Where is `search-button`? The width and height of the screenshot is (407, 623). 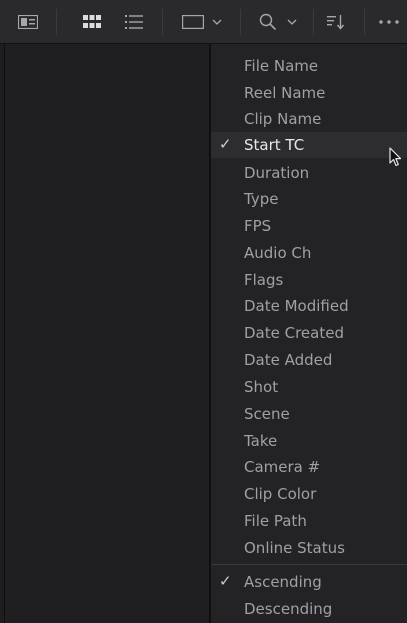 search-button is located at coordinates (278, 22).